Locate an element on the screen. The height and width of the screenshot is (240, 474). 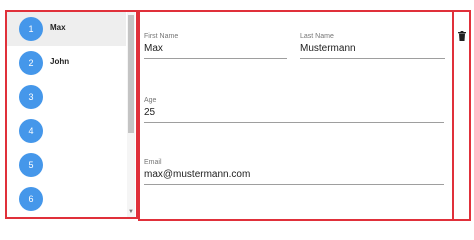
last-name-field: Last Name Mustermann is located at coordinates (372, 46).